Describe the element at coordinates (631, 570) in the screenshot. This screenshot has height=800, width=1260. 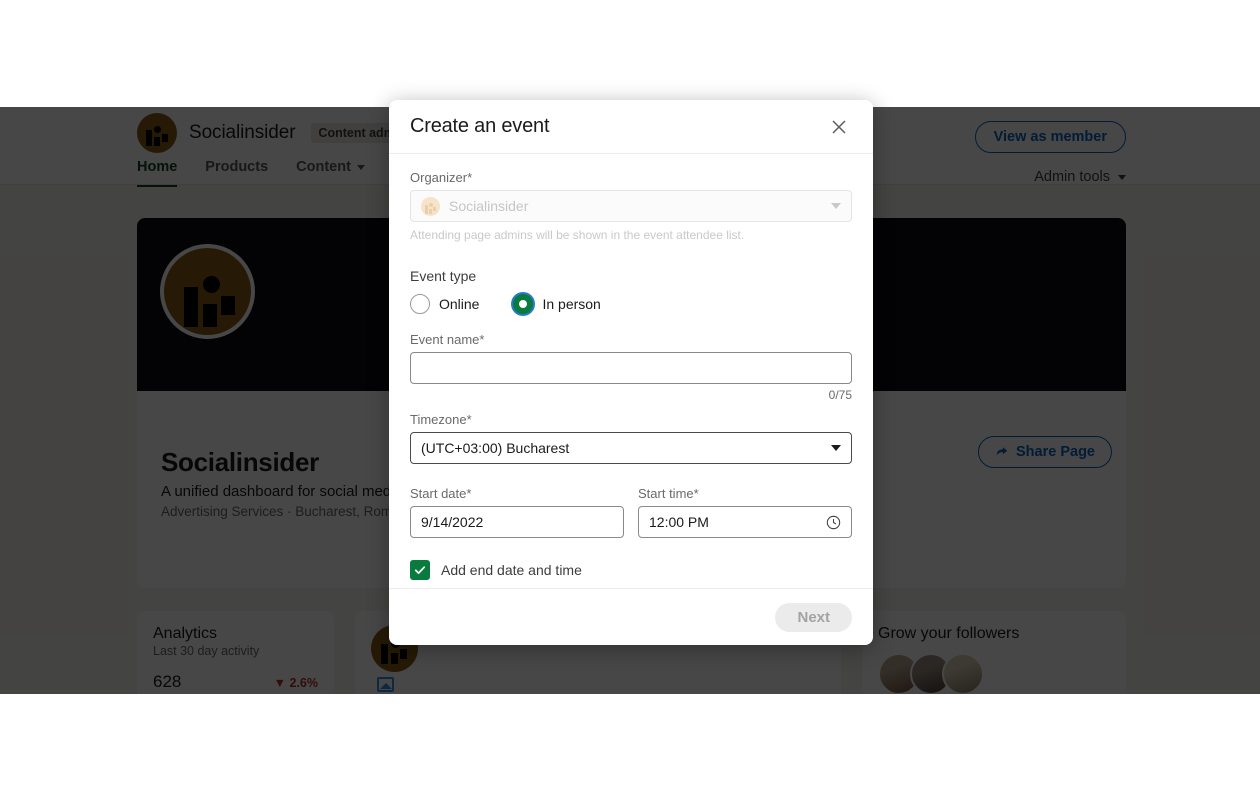
I see `add-end-datetime-checkbox: Add end date and time` at that location.